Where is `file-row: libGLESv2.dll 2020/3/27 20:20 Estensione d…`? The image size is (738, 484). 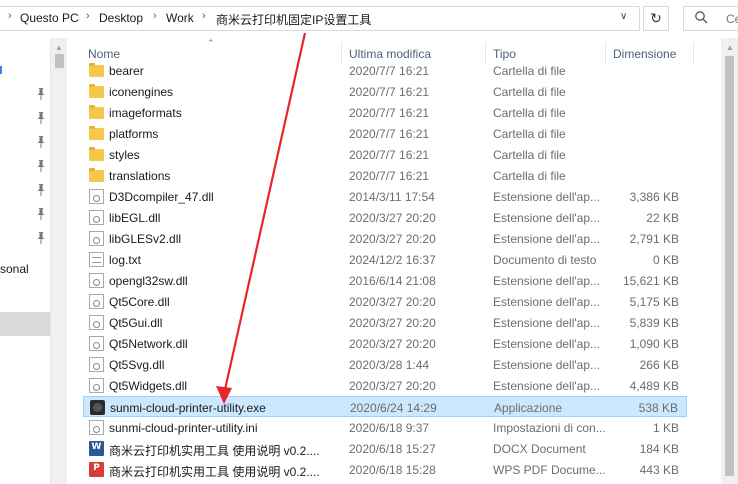
file-row: libGLESv2.dll 2020/3/27 20:20 Estensione d… is located at coordinates (385, 238).